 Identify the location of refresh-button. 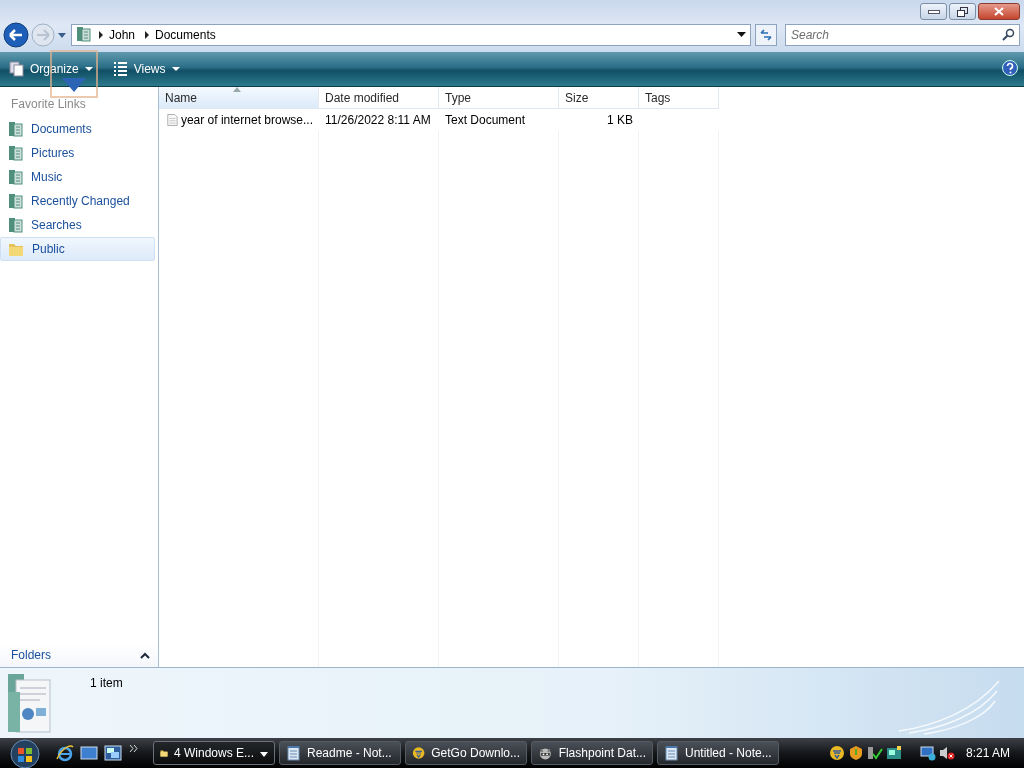
(766, 35).